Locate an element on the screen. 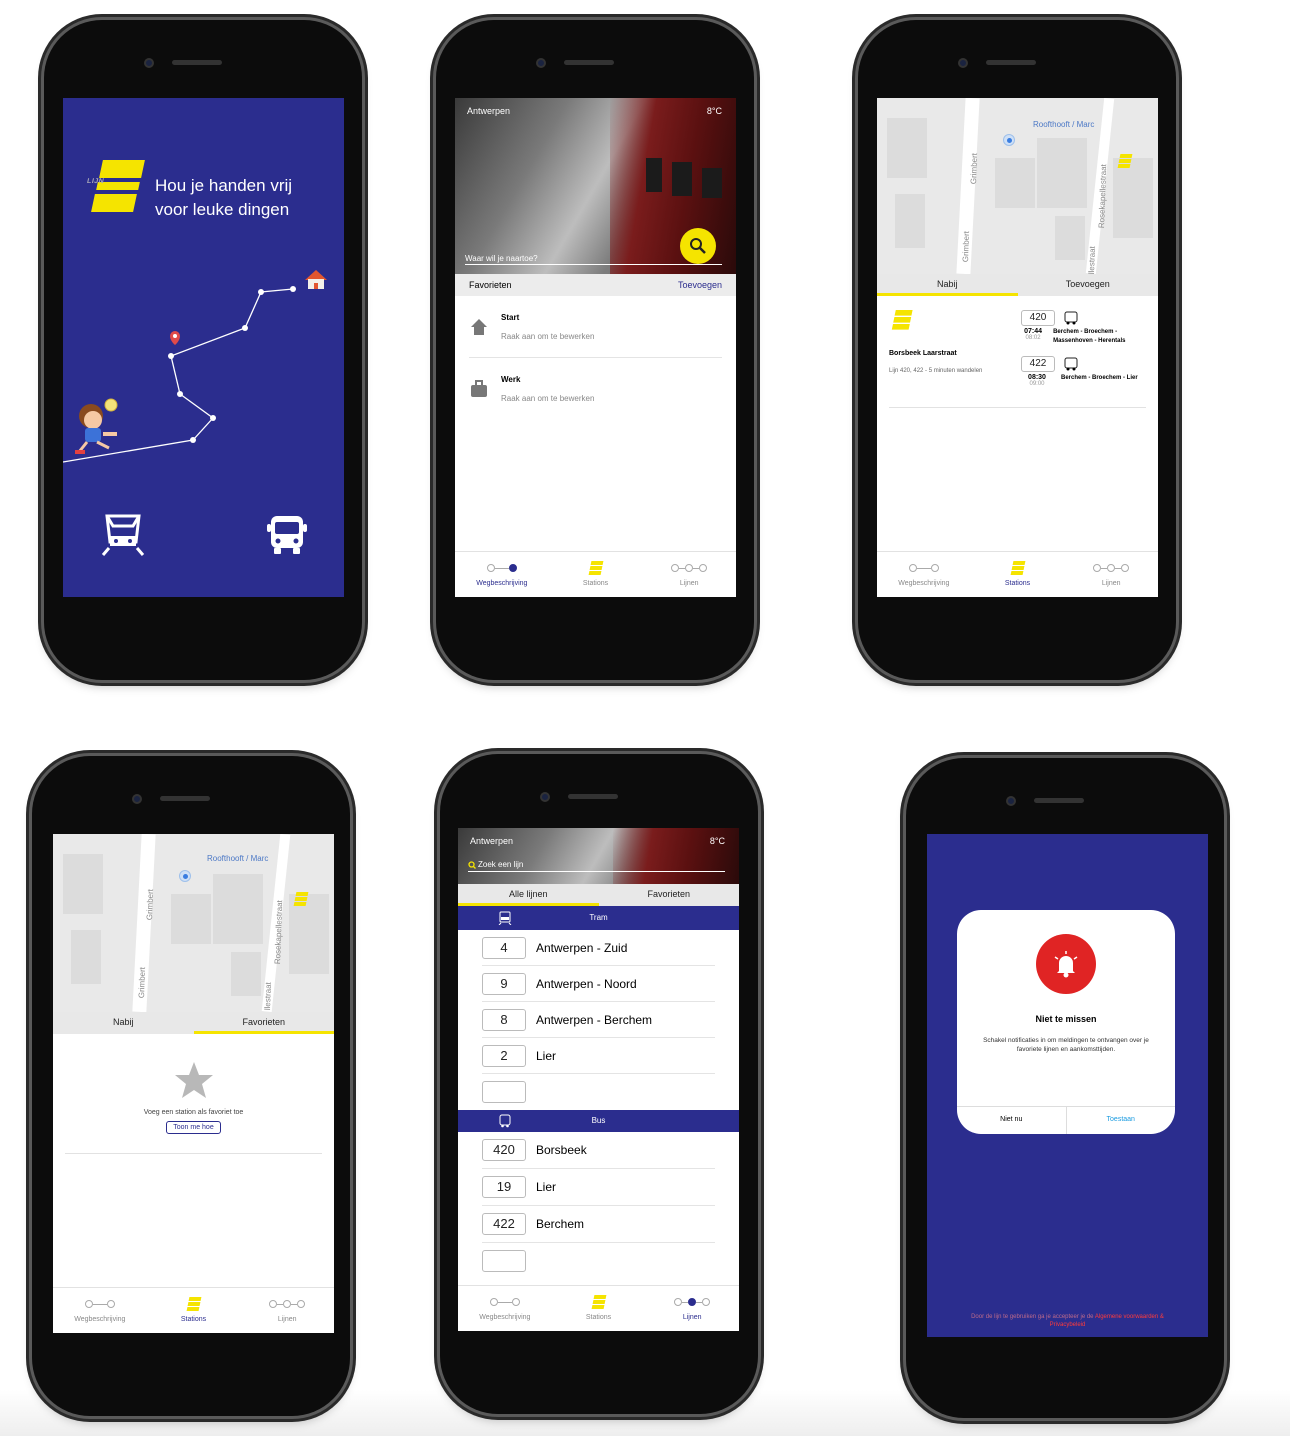 This screenshot has height=1436, width=1290. house-icon is located at coordinates (316, 279).